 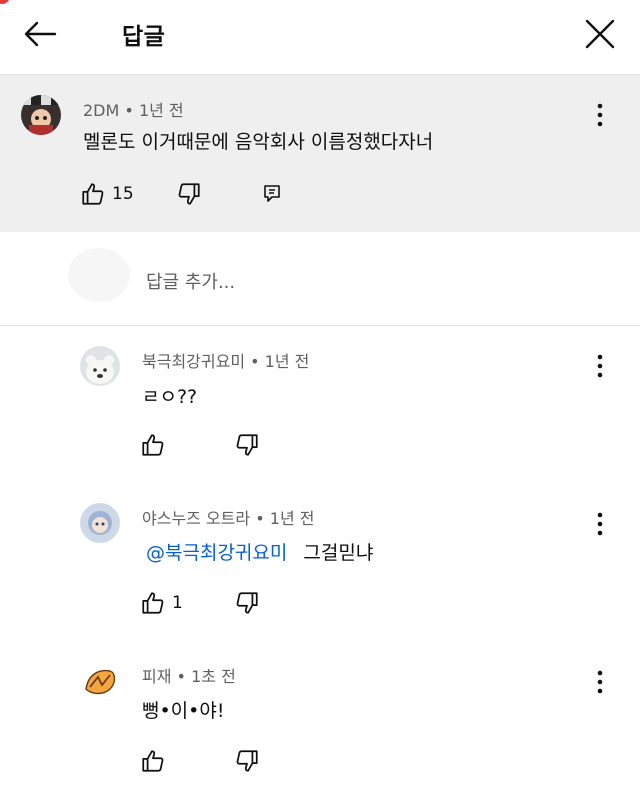 I want to click on comment-meta: 2DM • 1년 전, so click(x=133, y=109).